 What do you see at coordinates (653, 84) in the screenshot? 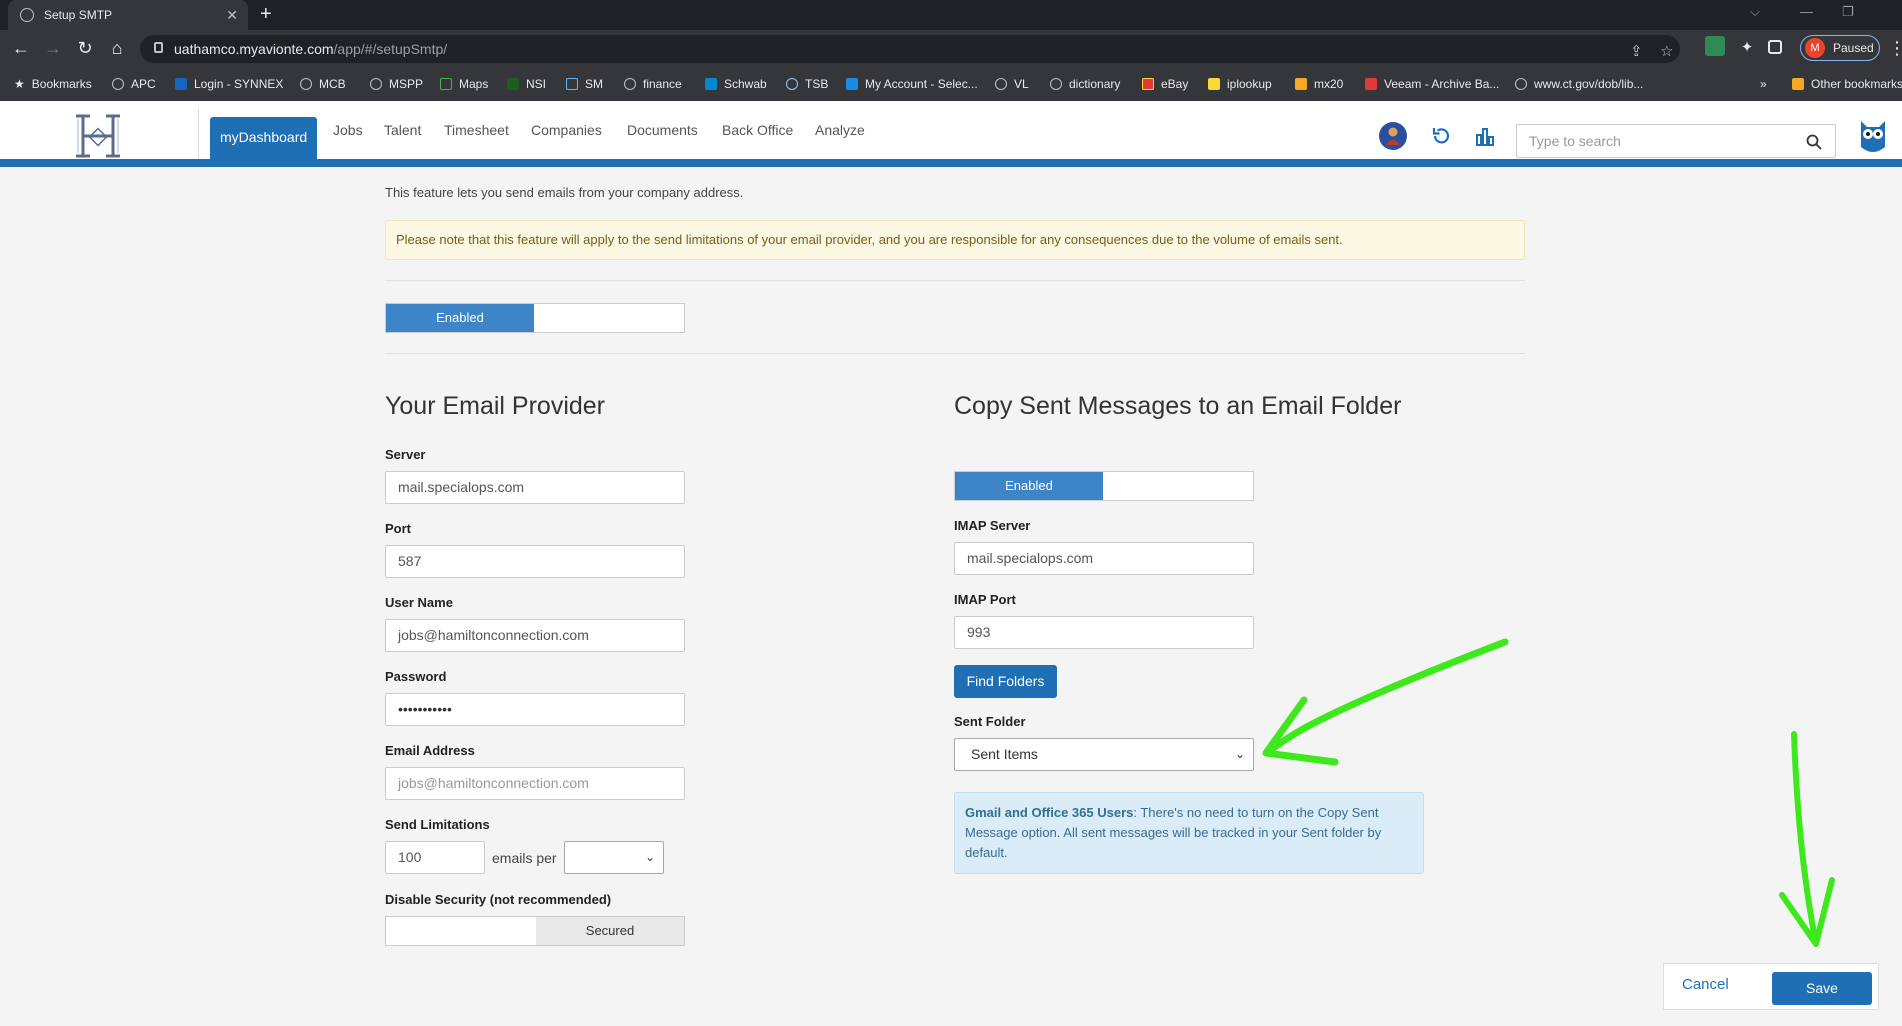
I see `bookmark-item: finance` at bounding box center [653, 84].